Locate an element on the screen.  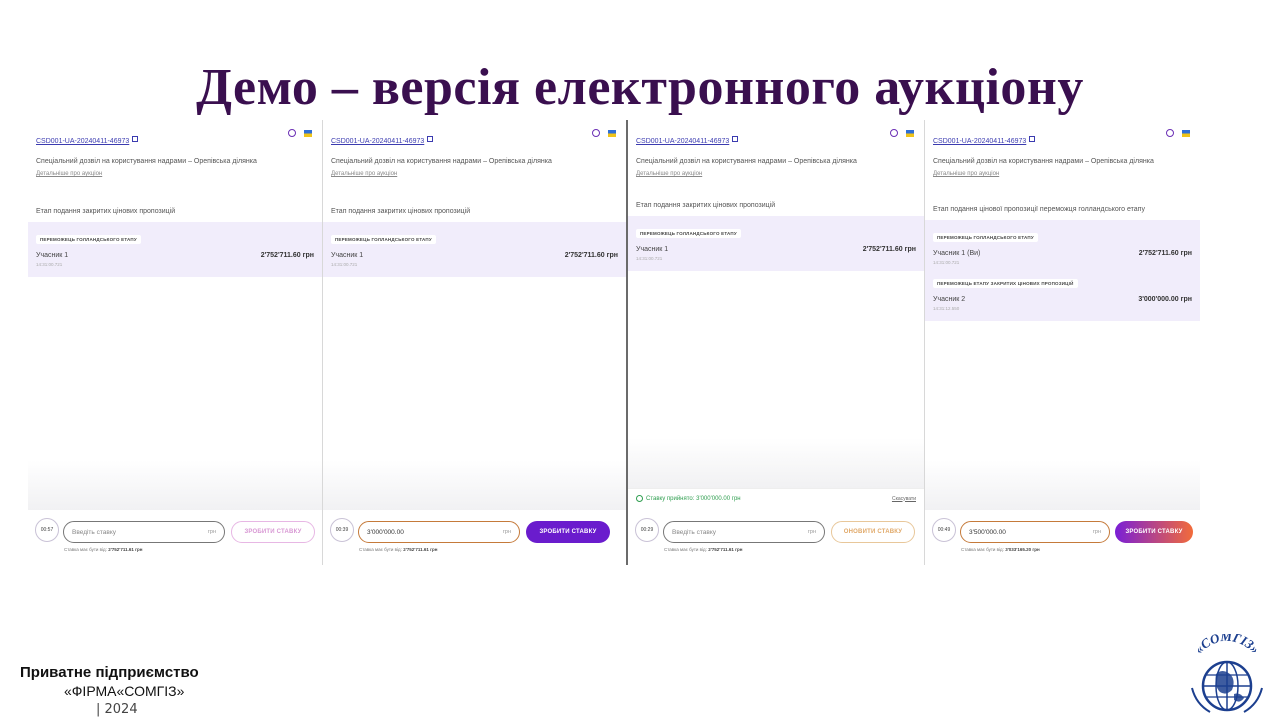
min-bid-value: 3'033'165.20 грн is located at coordinates (1022, 549).